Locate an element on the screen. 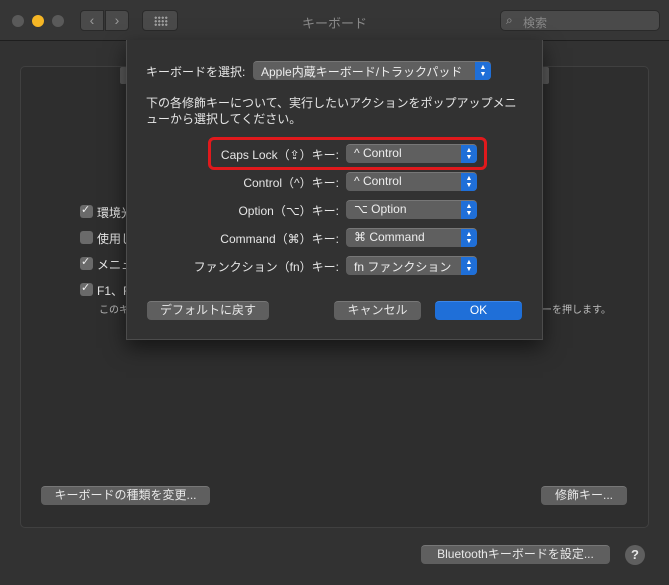 The image size is (669, 585). search-placeholder: 検索 is located at coordinates (535, 23).